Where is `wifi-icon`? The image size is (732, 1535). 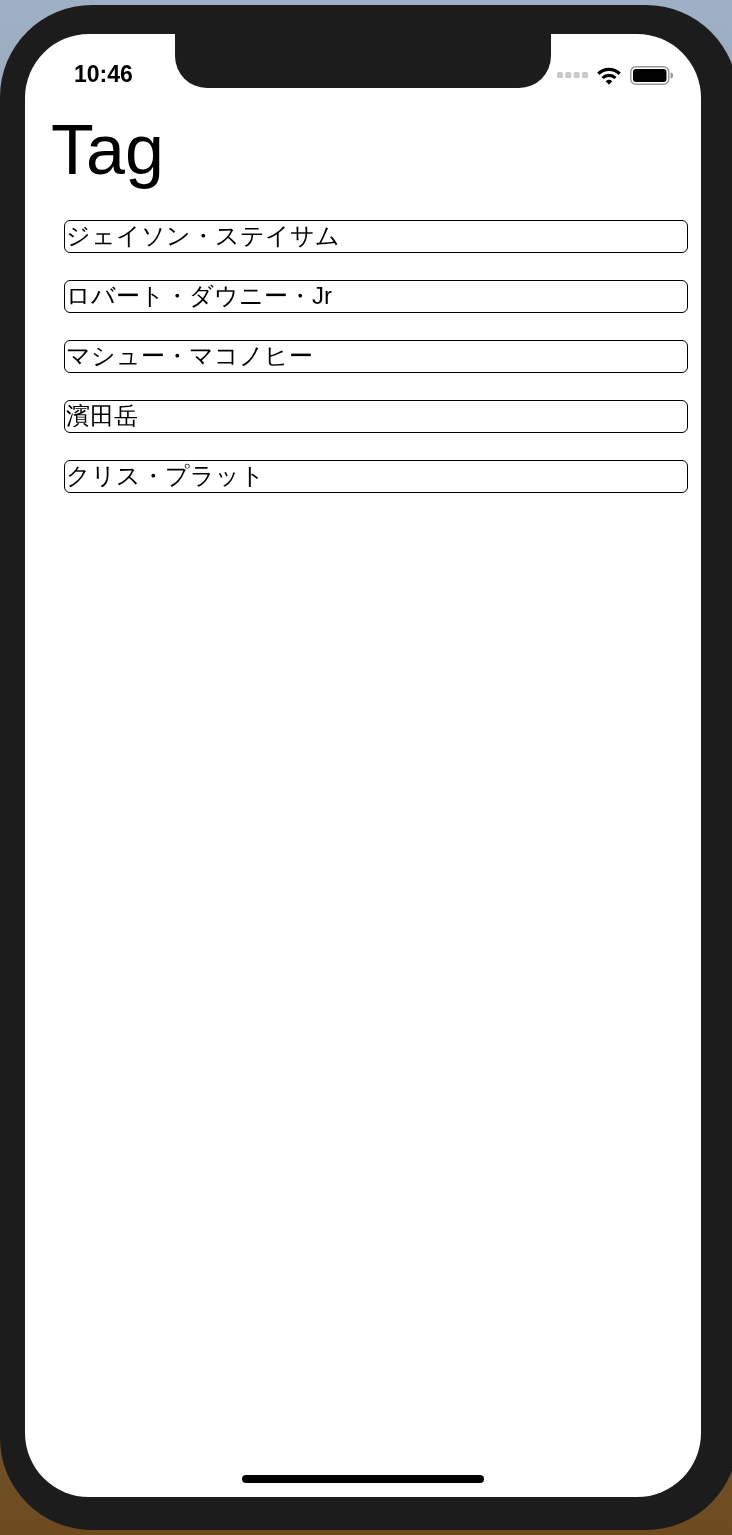
wifi-icon is located at coordinates (609, 75).